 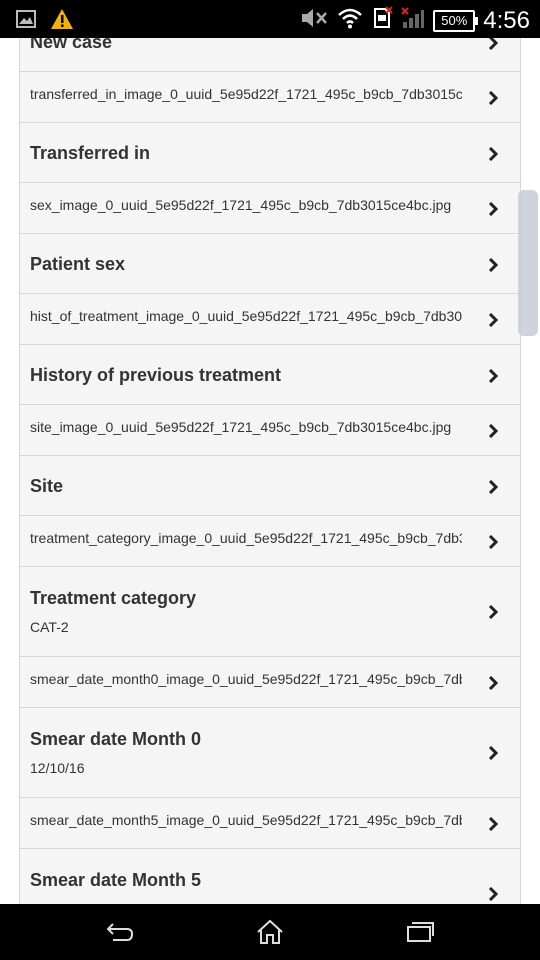 What do you see at coordinates (528, 263) in the screenshot?
I see `scrollbar-thumb` at bounding box center [528, 263].